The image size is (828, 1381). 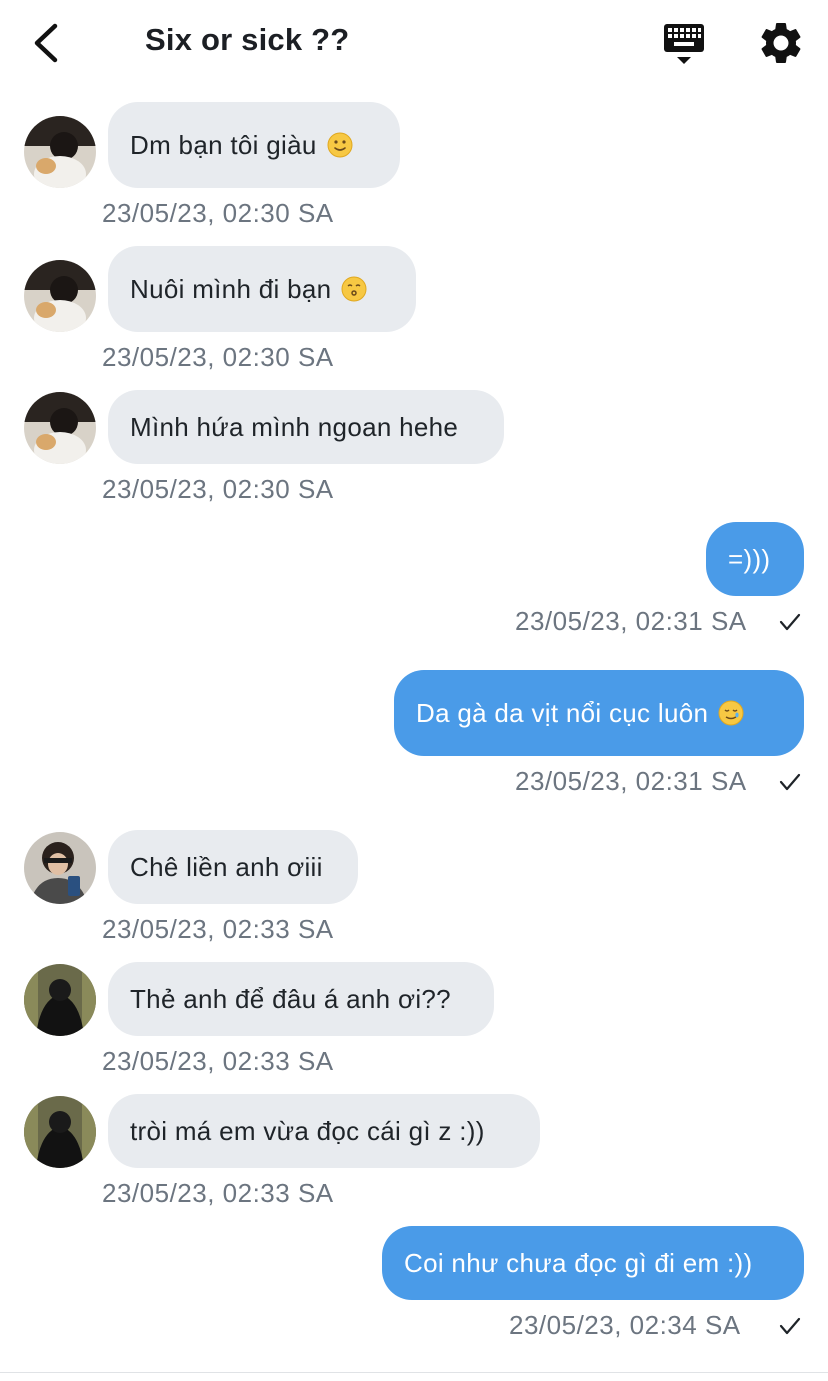 I want to click on settings-button, so click(x=781, y=43).